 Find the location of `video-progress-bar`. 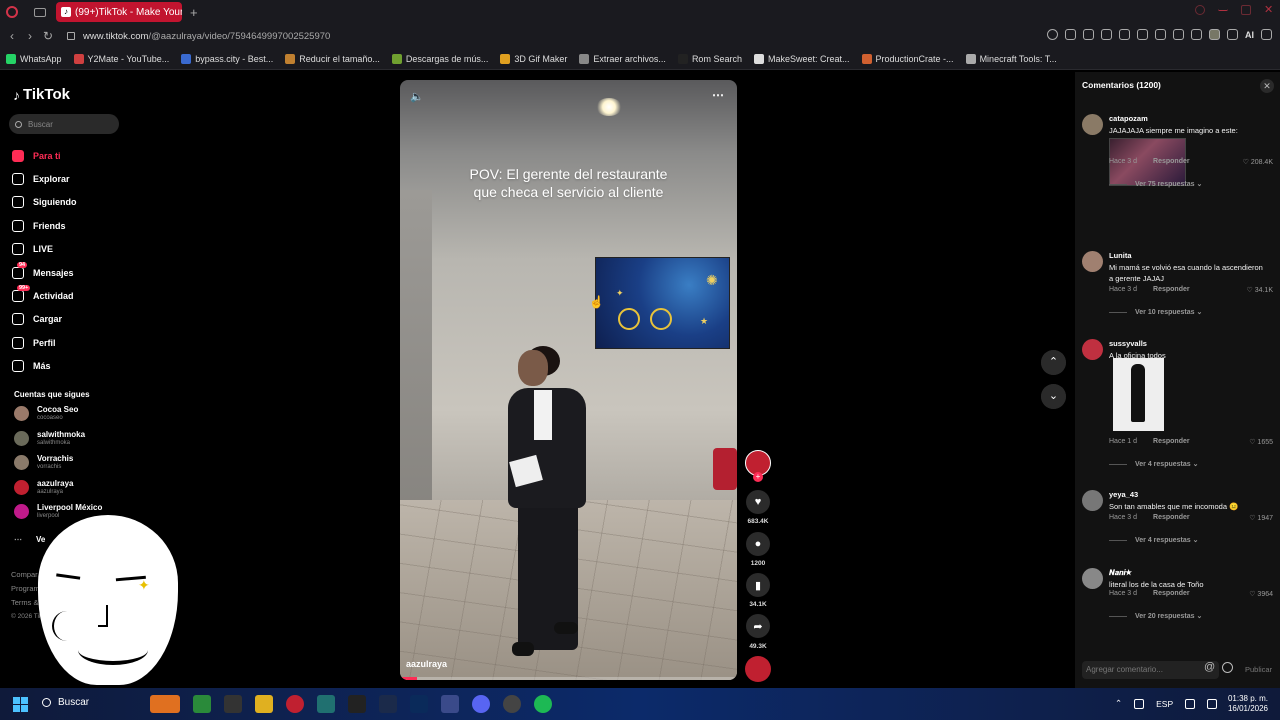

video-progress-bar is located at coordinates (568, 678).